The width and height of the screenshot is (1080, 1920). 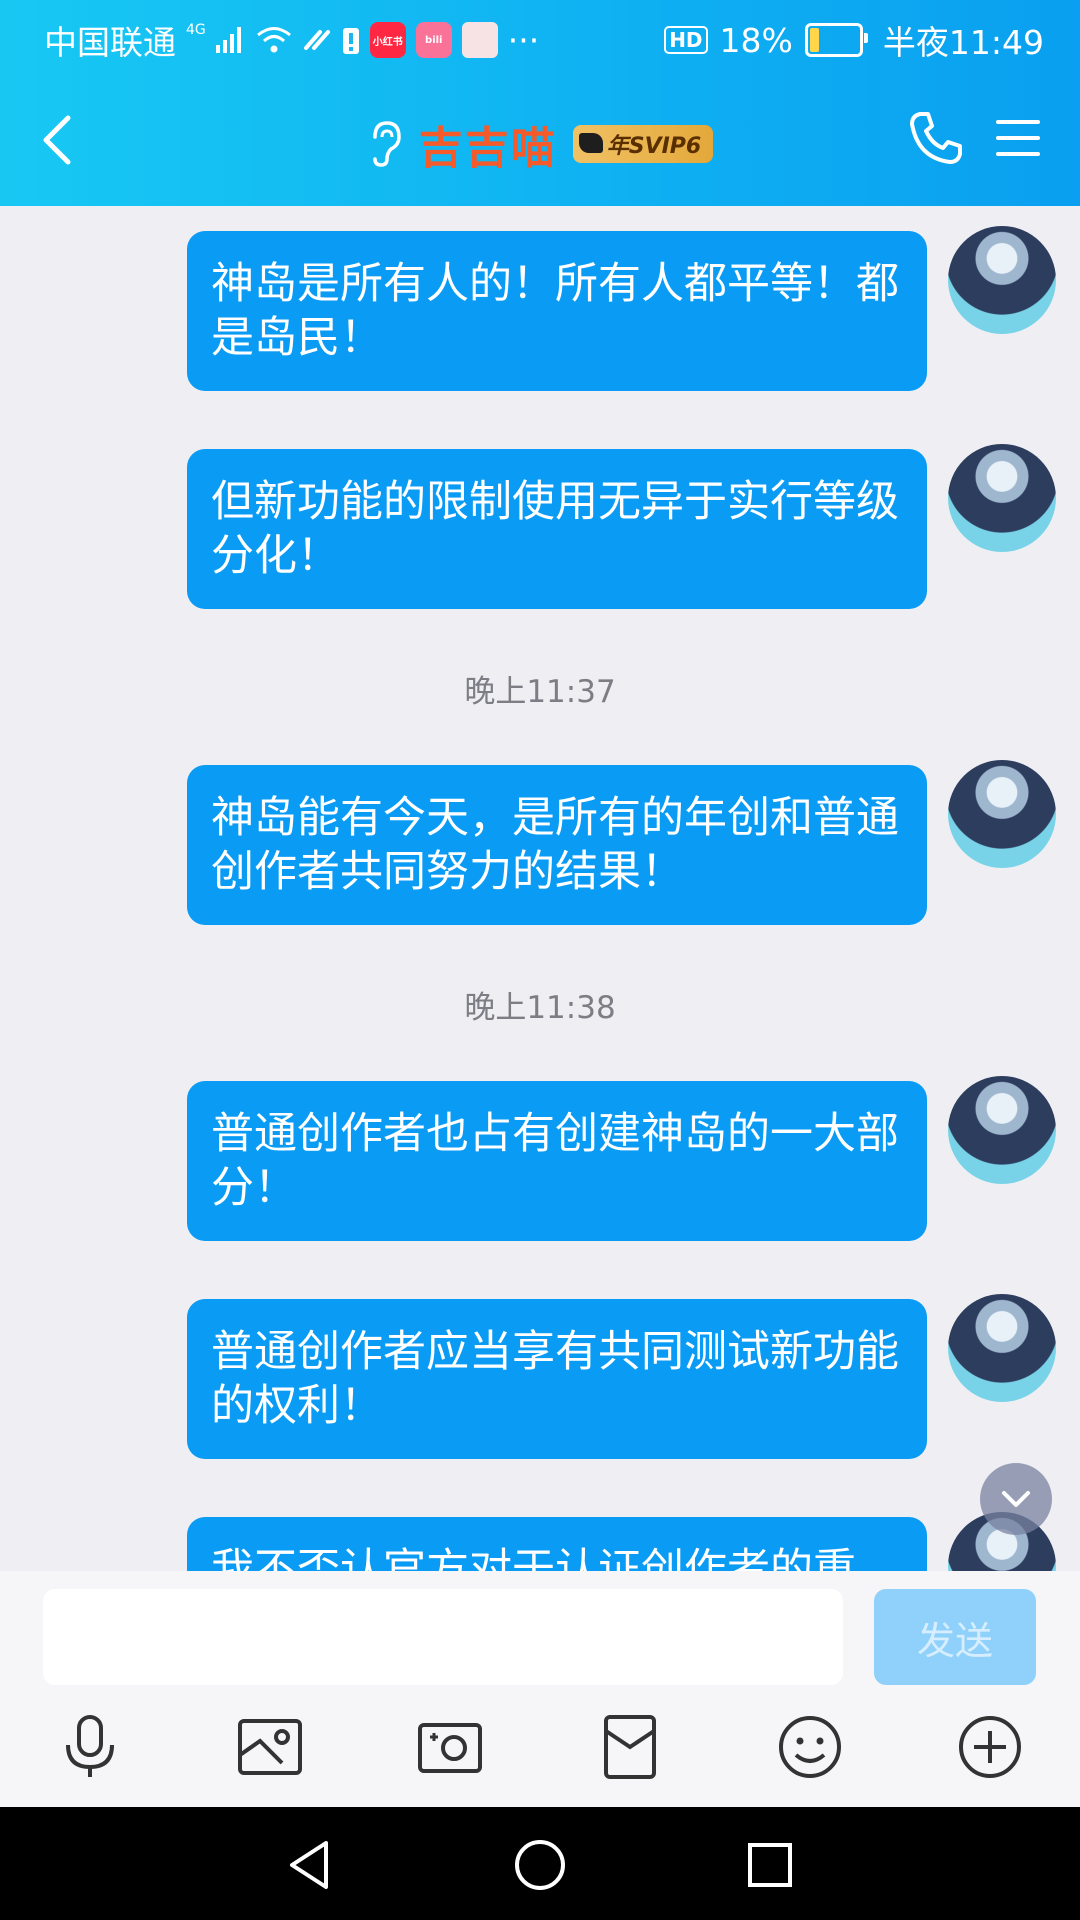 What do you see at coordinates (540, 1008) in the screenshot?
I see `timestamp: 晚上11:38` at bounding box center [540, 1008].